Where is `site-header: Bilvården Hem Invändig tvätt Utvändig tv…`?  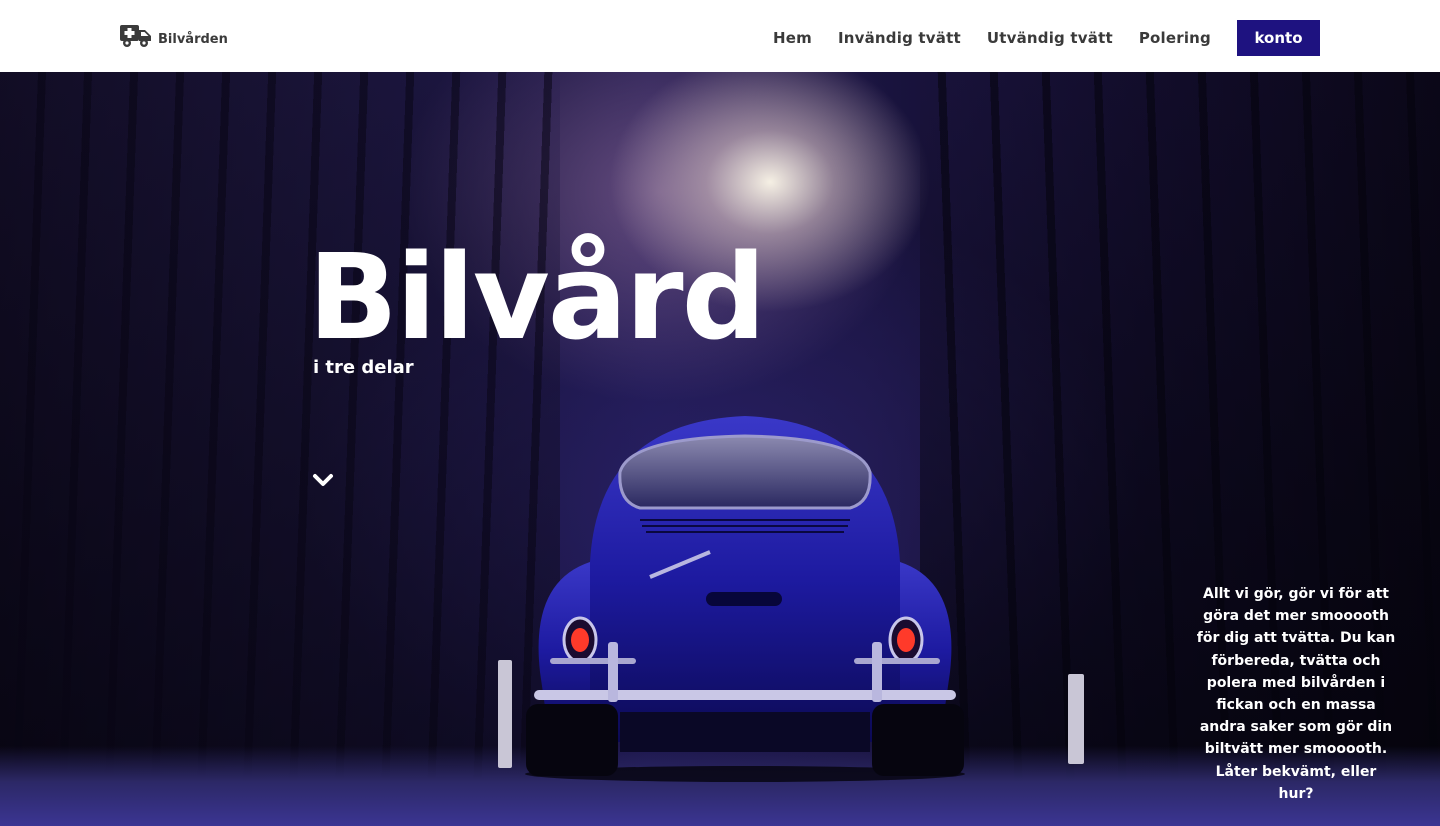 site-header: Bilvården Hem Invändig tvätt Utvändig tv… is located at coordinates (720, 36).